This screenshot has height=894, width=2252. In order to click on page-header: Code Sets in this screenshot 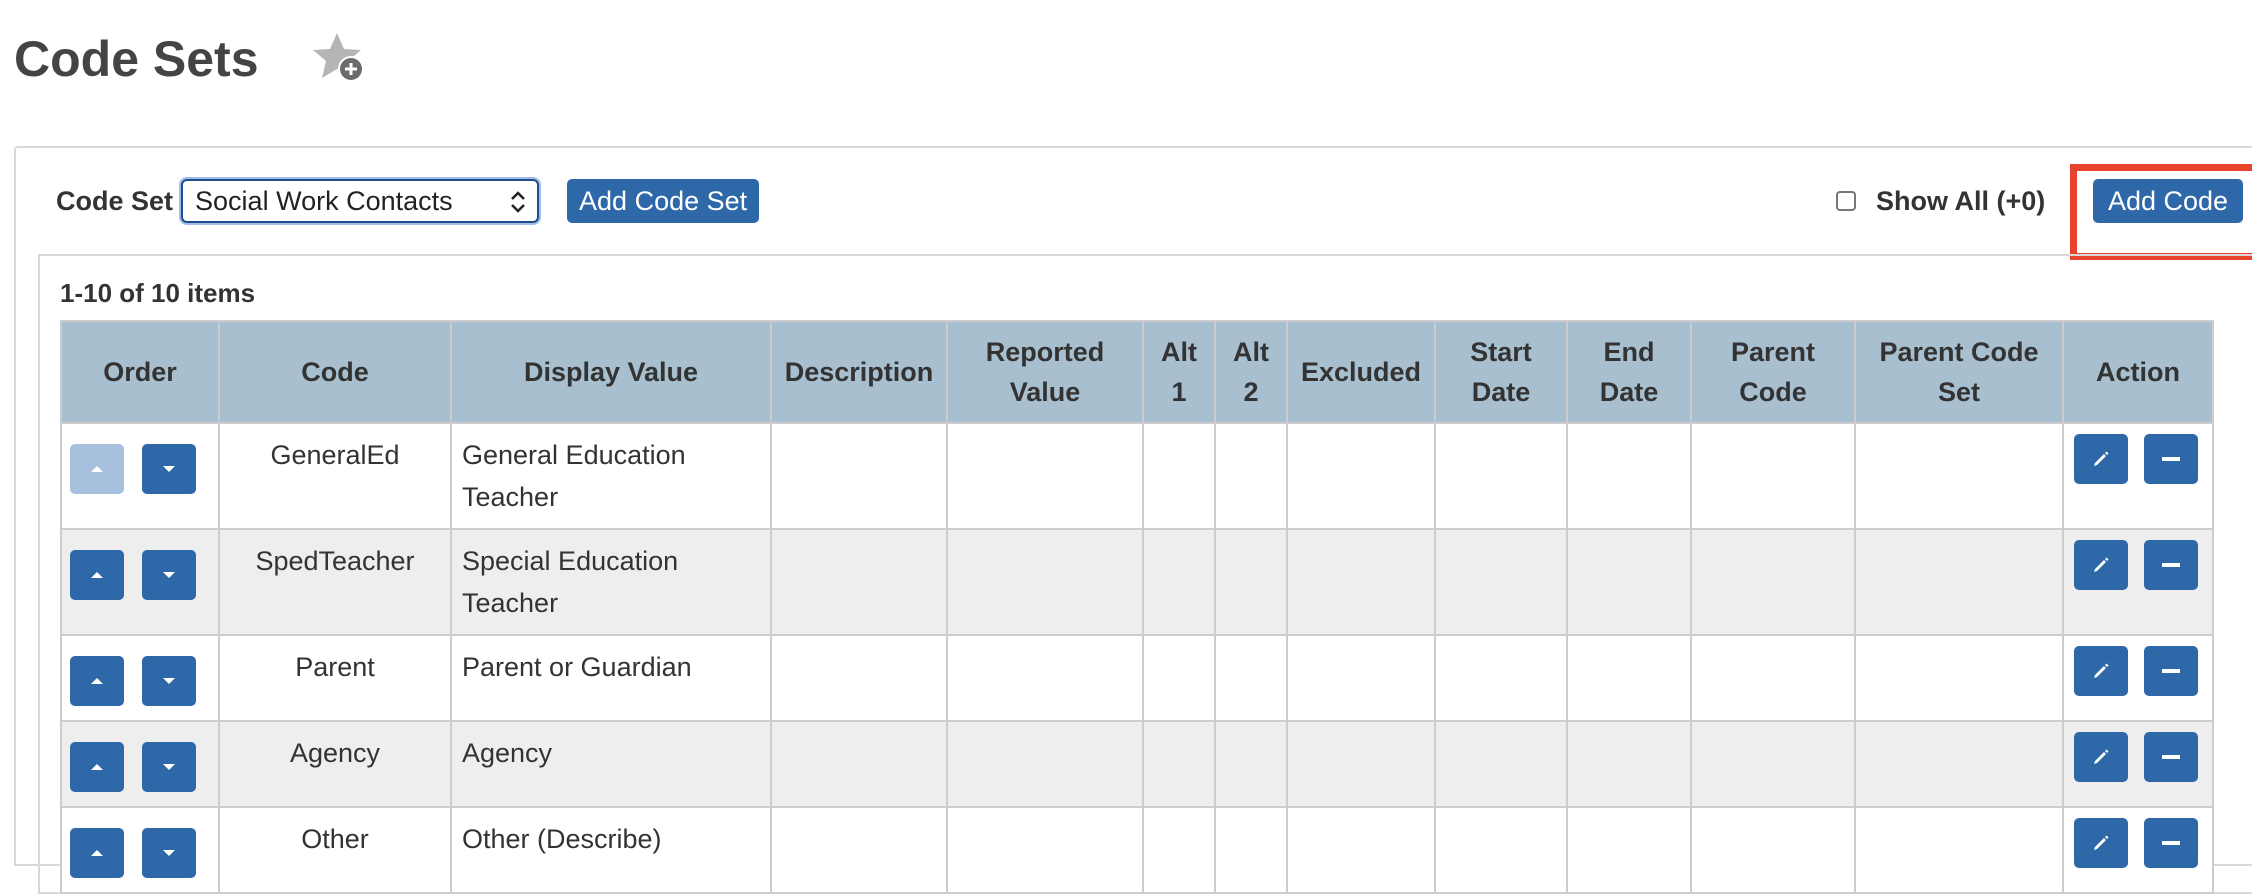, I will do `click(192, 59)`.